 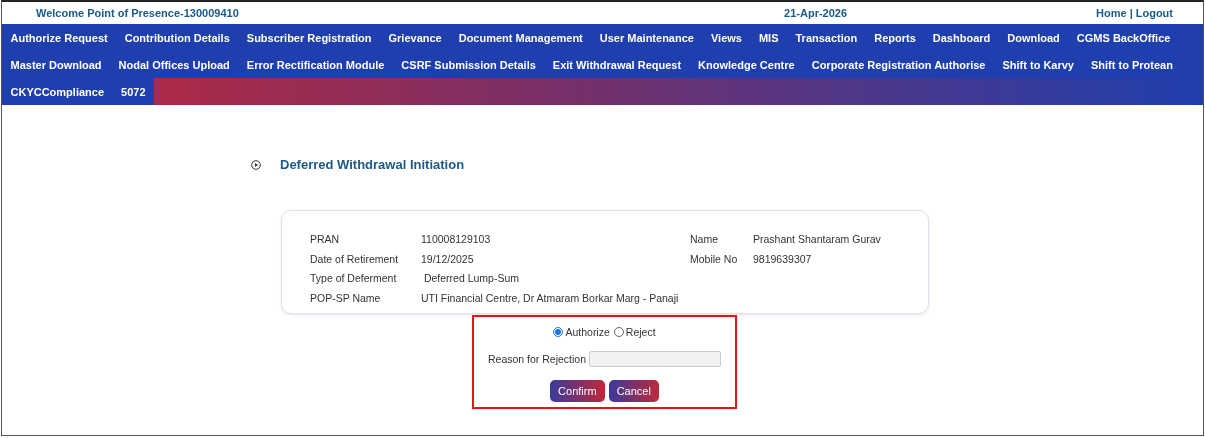 I want to click on radio-label: Authorize, so click(x=587, y=332).